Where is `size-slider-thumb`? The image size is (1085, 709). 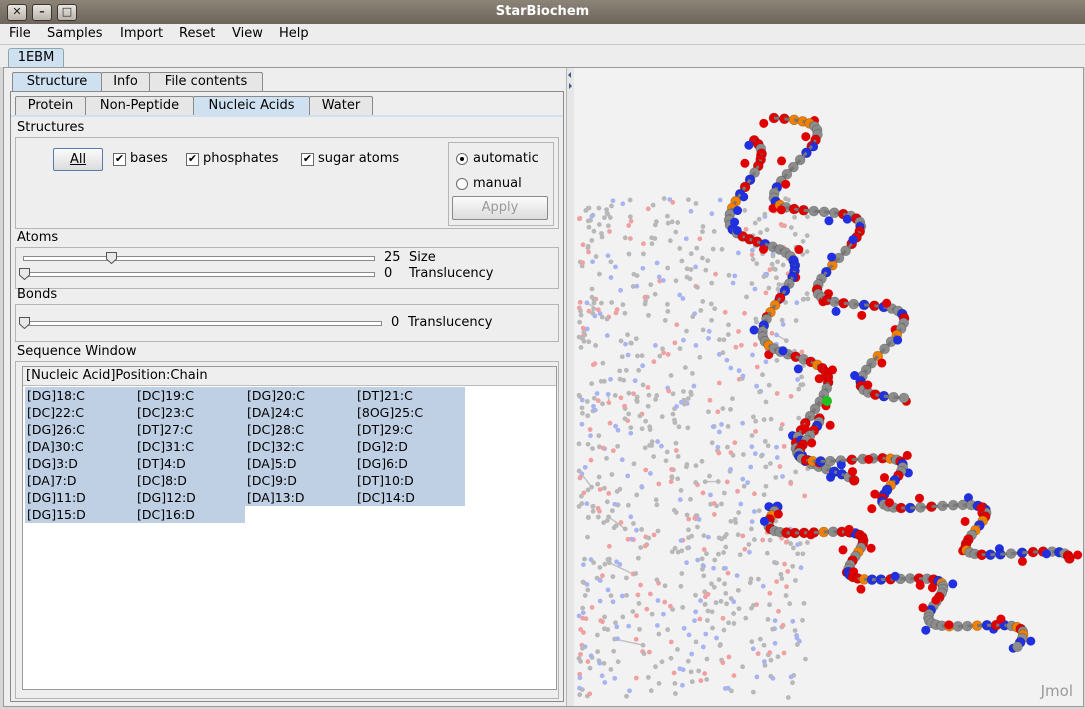 size-slider-thumb is located at coordinates (111, 258).